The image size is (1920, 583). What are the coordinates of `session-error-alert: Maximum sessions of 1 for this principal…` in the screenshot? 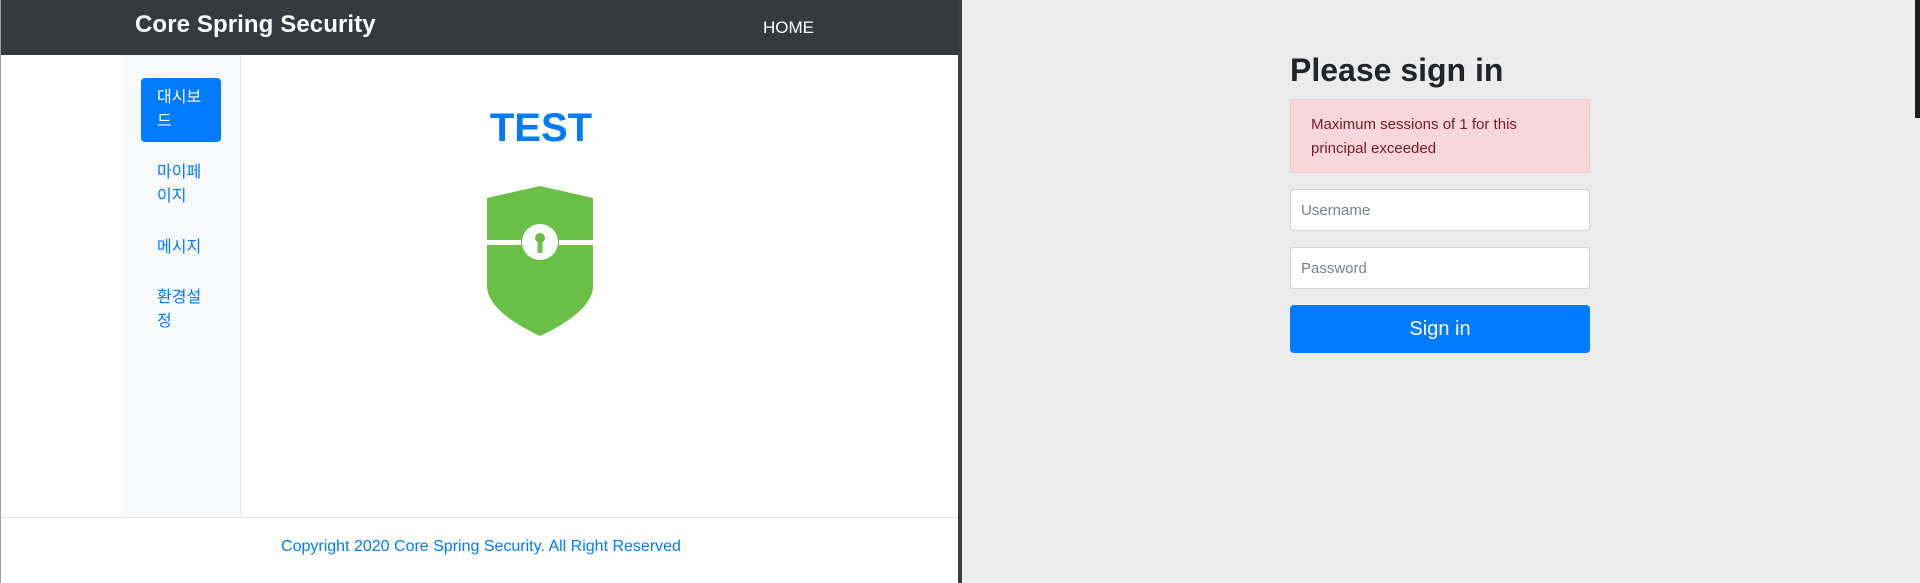 It's located at (1440, 136).